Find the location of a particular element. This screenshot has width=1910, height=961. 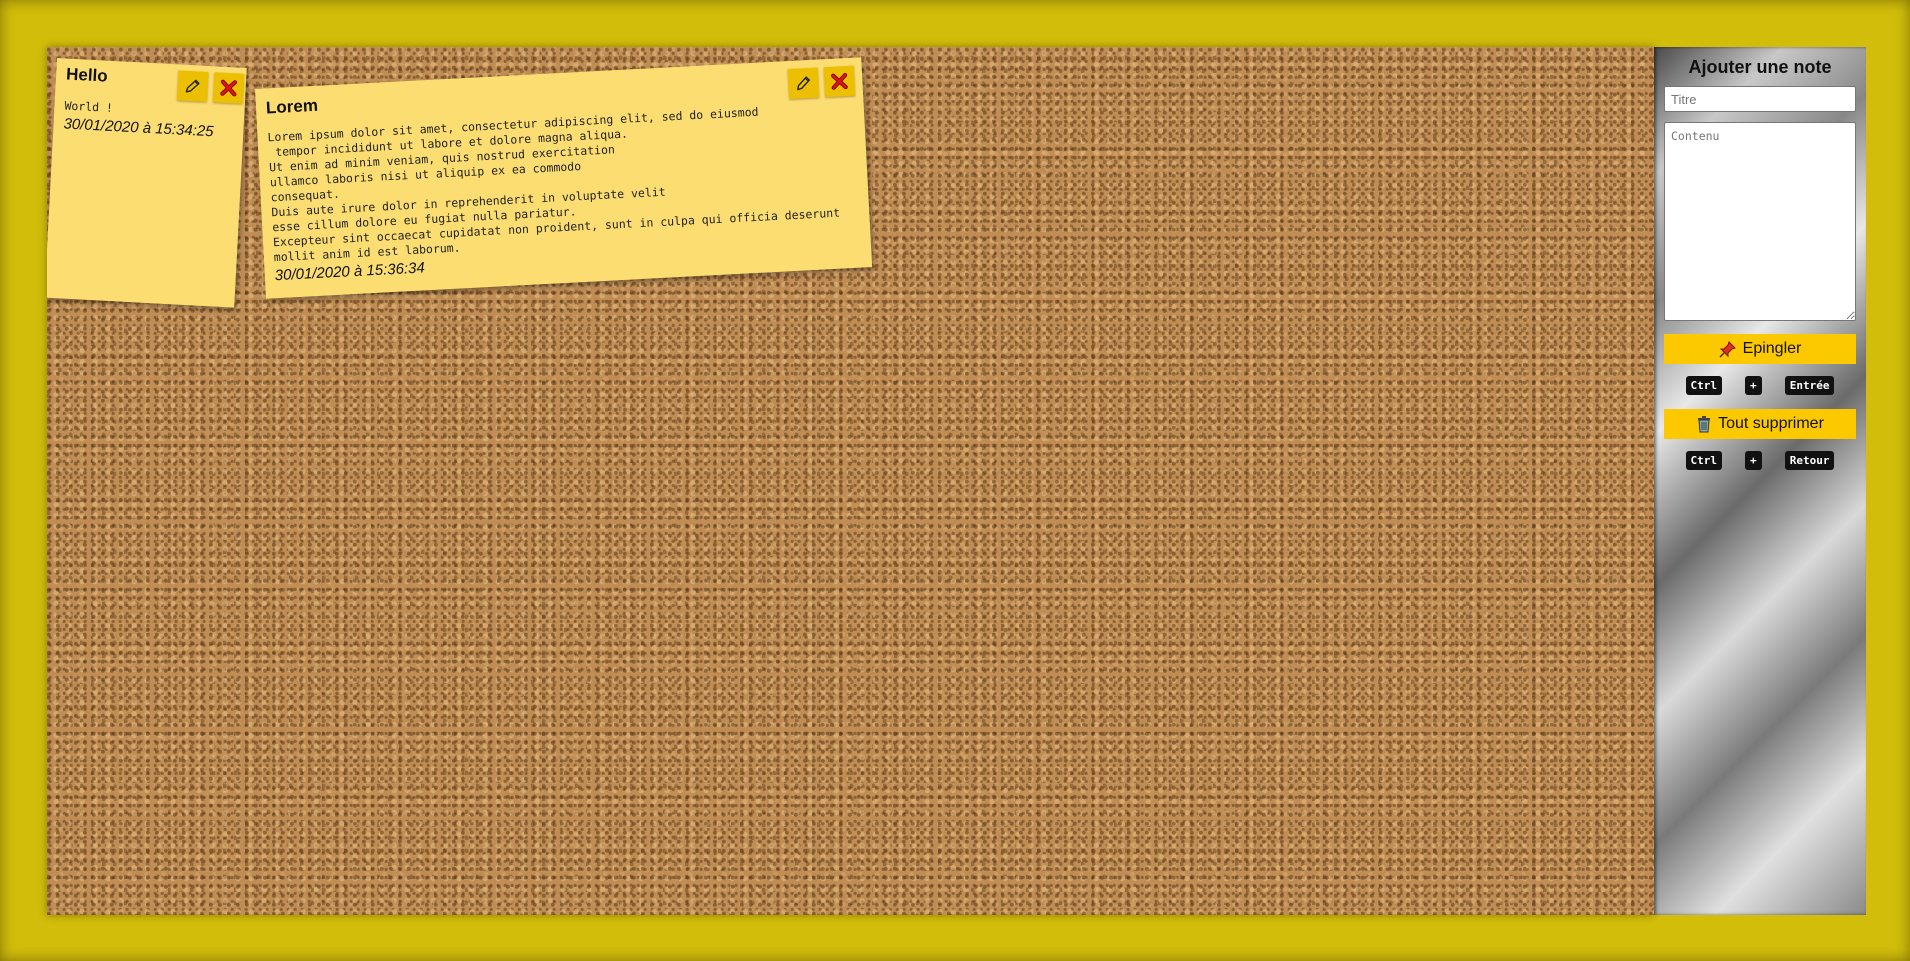

delete-shortcut: Ctrl + Retour is located at coordinates (1760, 460).